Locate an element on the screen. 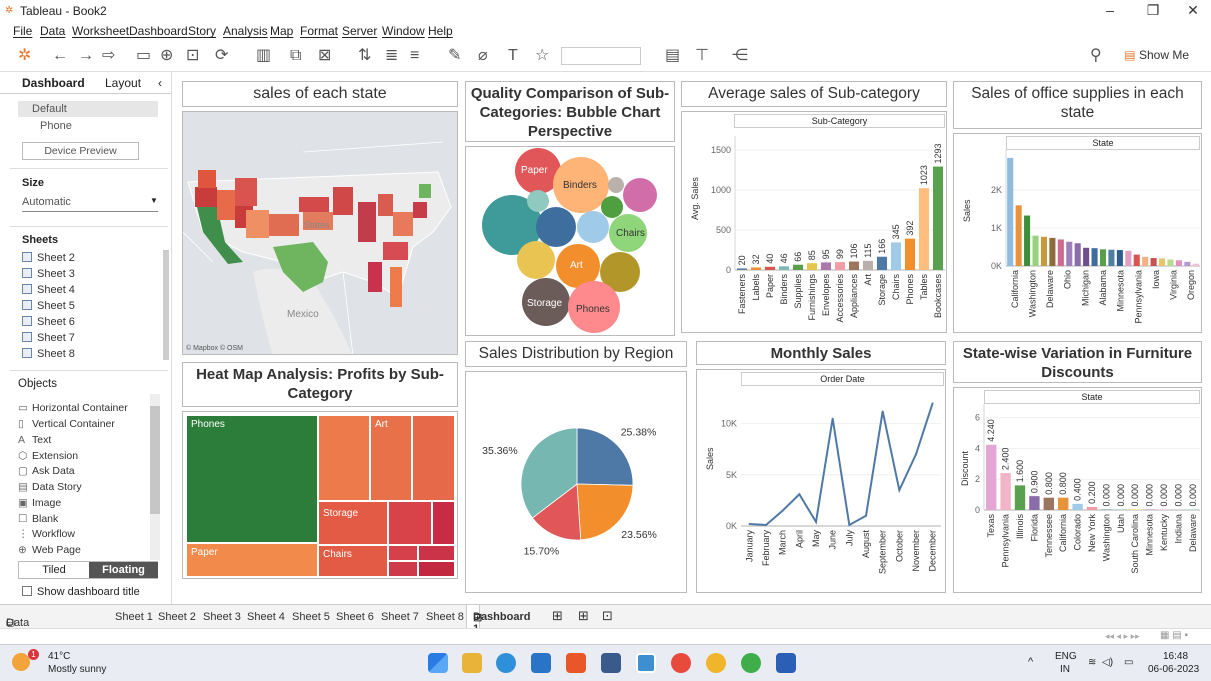 The width and height of the screenshot is (1211, 681). forward-icon: → is located at coordinates (86, 56).